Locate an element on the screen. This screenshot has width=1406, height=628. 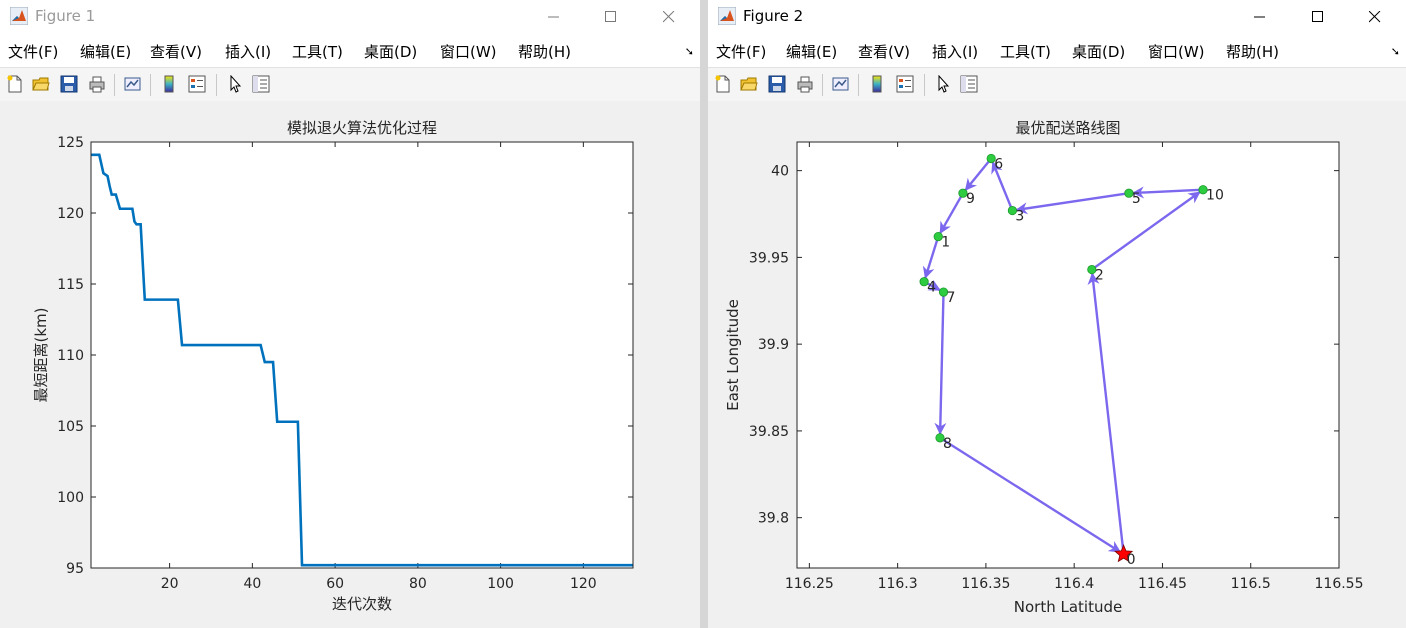
y-tick-label: 100 is located at coordinates (70, 498).